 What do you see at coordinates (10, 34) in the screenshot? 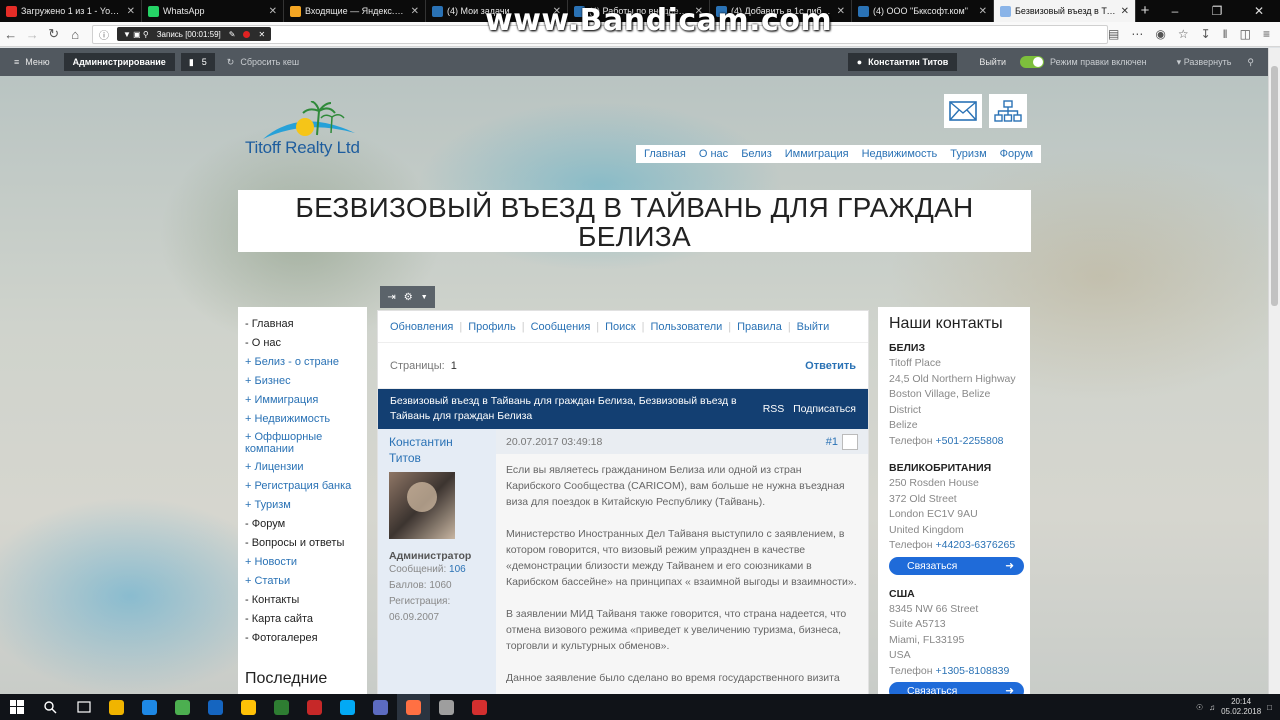
I see `back-icon: ←` at bounding box center [10, 34].